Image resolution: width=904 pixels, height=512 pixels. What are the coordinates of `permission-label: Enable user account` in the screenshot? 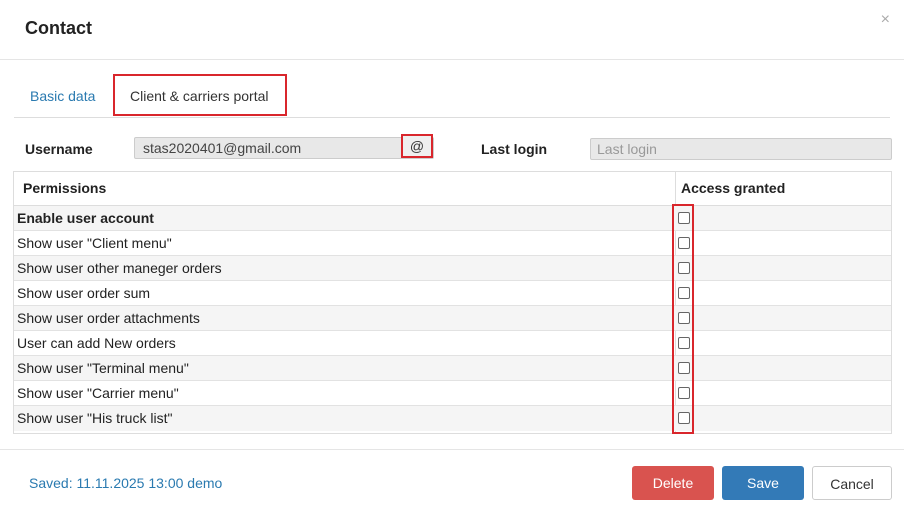 It's located at (85, 218).